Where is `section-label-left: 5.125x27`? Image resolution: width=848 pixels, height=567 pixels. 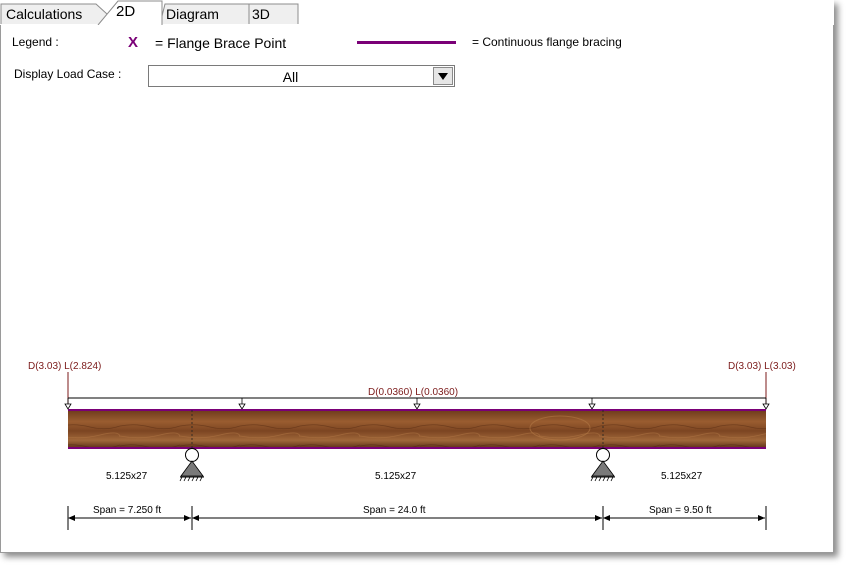 section-label-left: 5.125x27 is located at coordinates (127, 476).